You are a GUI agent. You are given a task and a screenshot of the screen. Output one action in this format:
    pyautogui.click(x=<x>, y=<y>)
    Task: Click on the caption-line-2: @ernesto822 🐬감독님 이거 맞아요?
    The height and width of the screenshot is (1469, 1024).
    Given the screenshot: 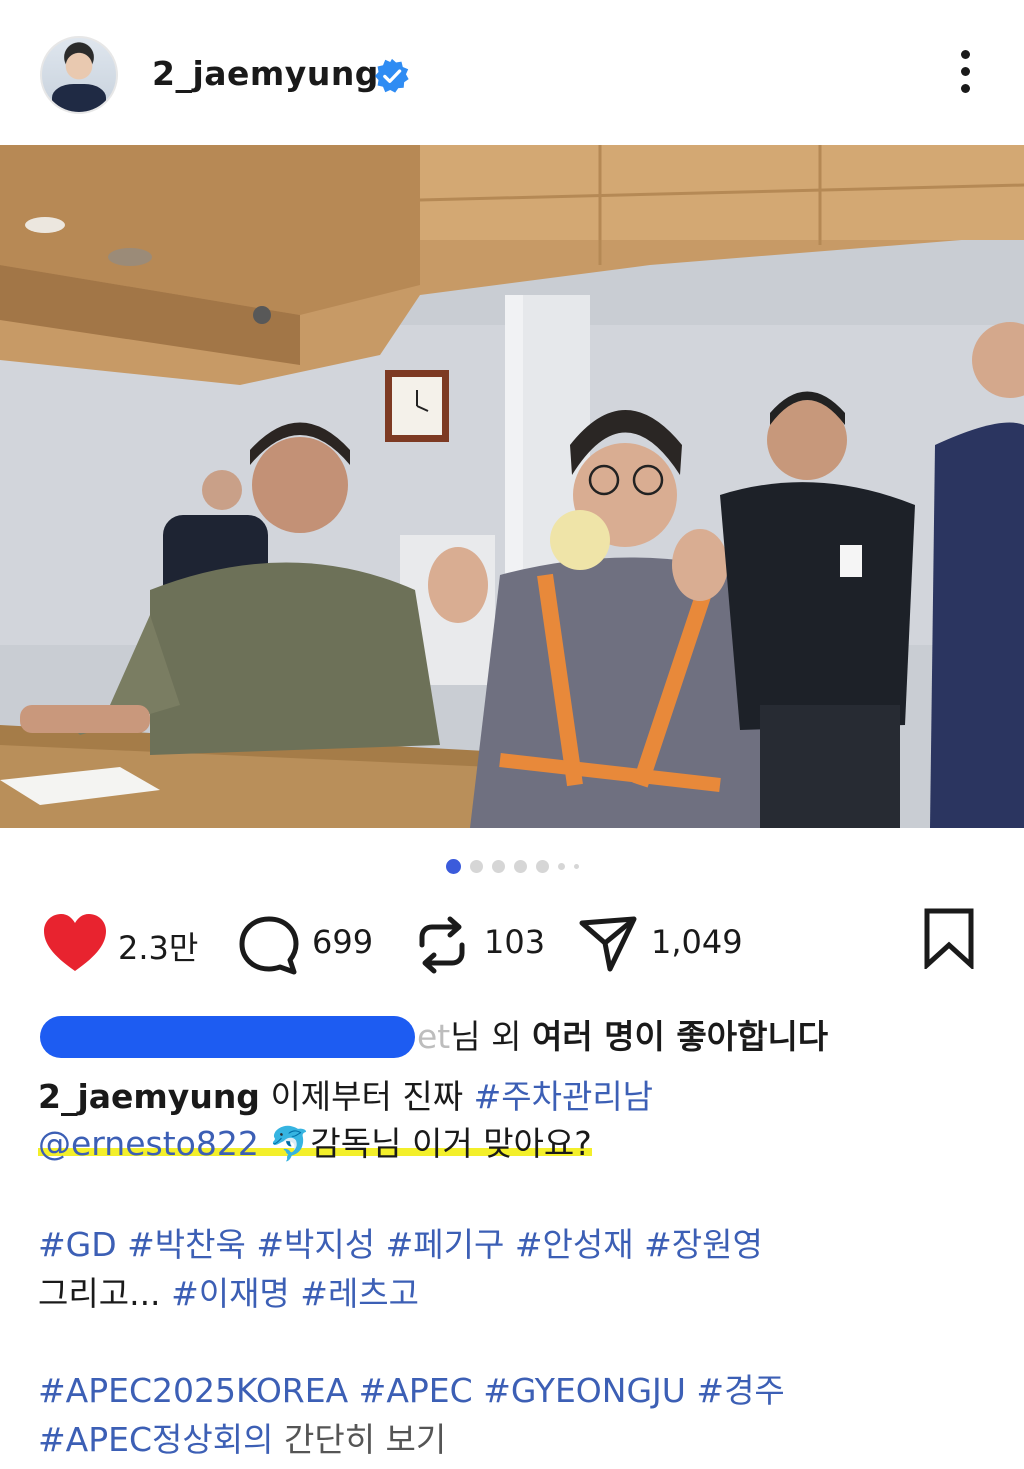 What is the action you would take?
    pyautogui.click(x=518, y=1144)
    